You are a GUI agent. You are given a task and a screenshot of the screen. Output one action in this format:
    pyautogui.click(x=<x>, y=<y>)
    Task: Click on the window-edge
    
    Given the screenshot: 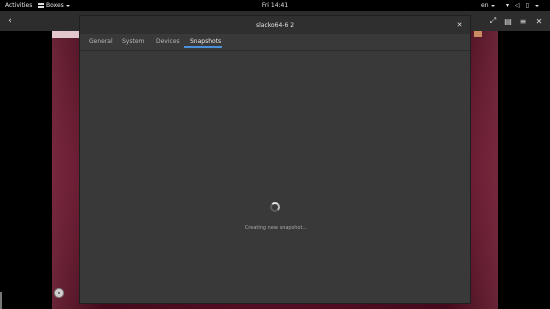 What is the action you would take?
    pyautogui.click(x=1, y=300)
    